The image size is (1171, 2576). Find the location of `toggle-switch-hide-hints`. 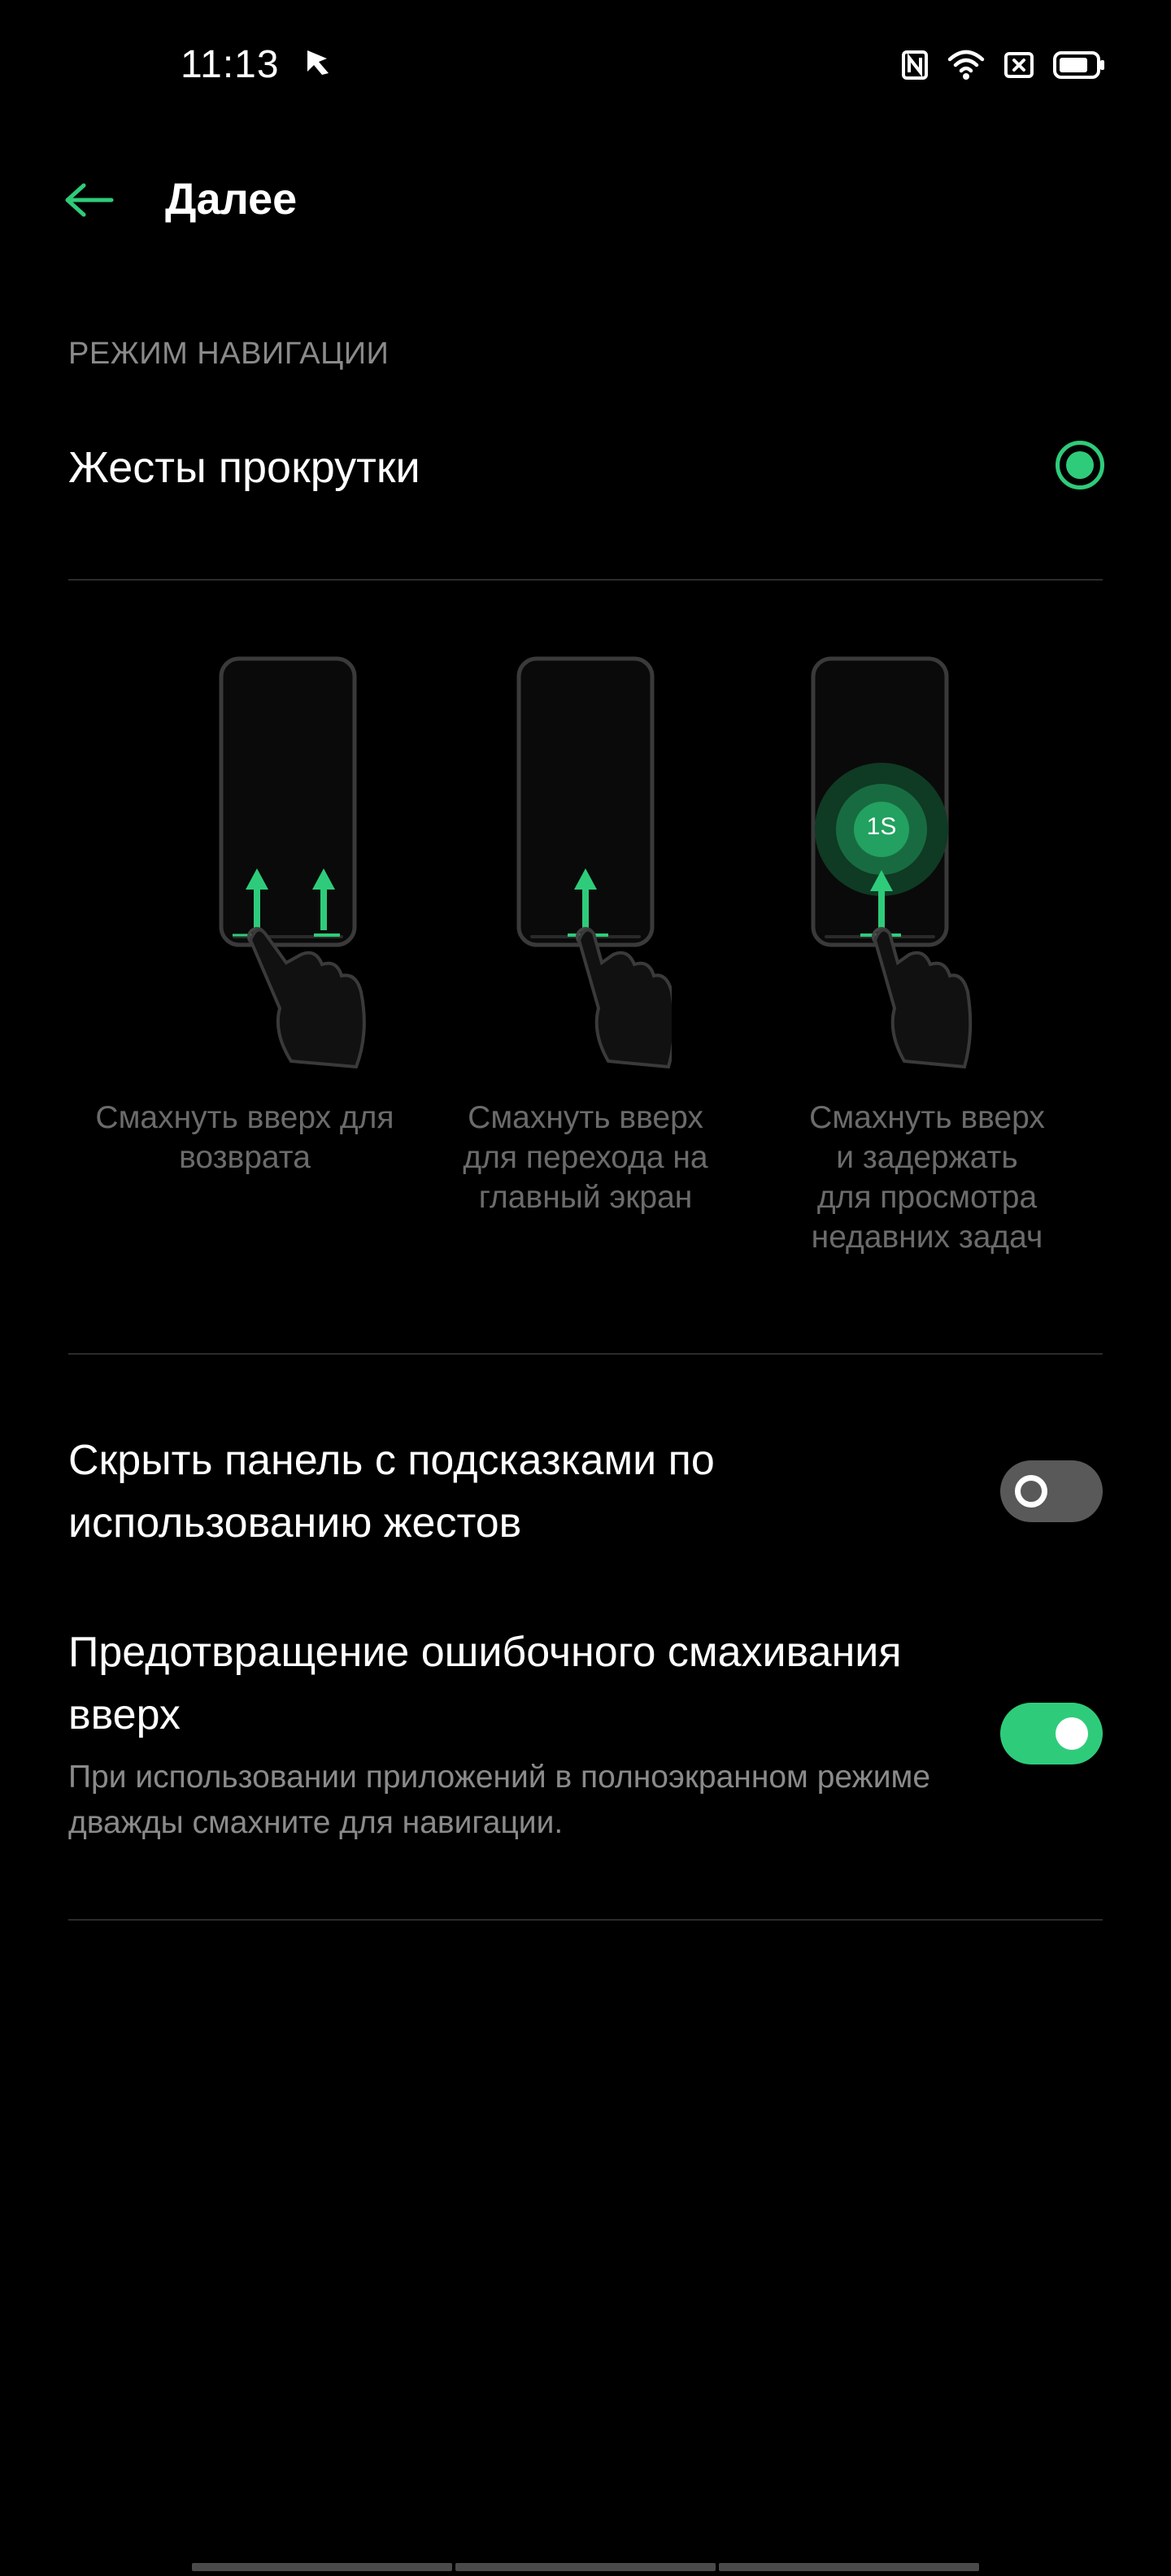

toggle-switch-hide-hints is located at coordinates (1052, 1491).